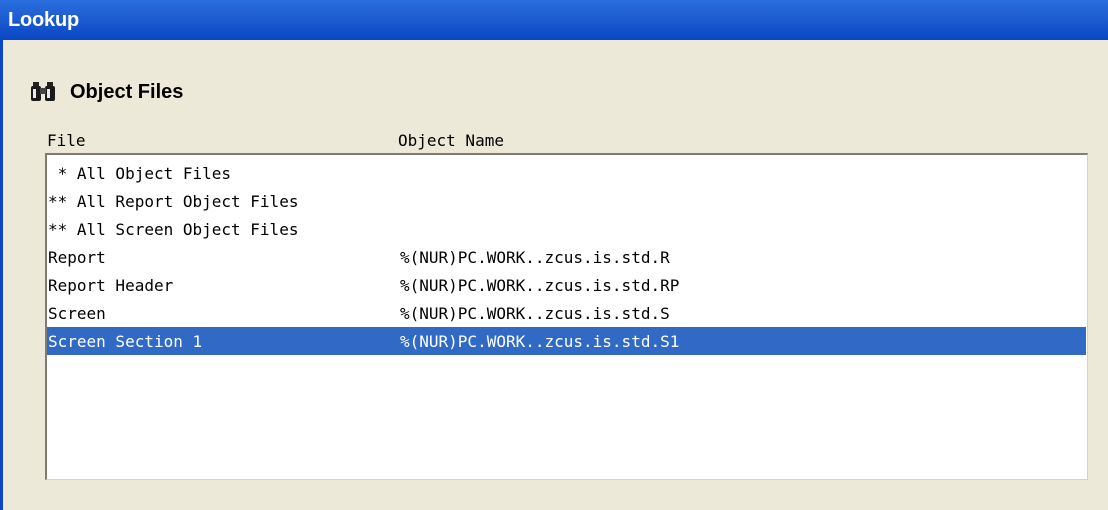 Image resolution: width=1108 pixels, height=510 pixels. Describe the element at coordinates (66, 140) in the screenshot. I see `column-header-file: File` at that location.